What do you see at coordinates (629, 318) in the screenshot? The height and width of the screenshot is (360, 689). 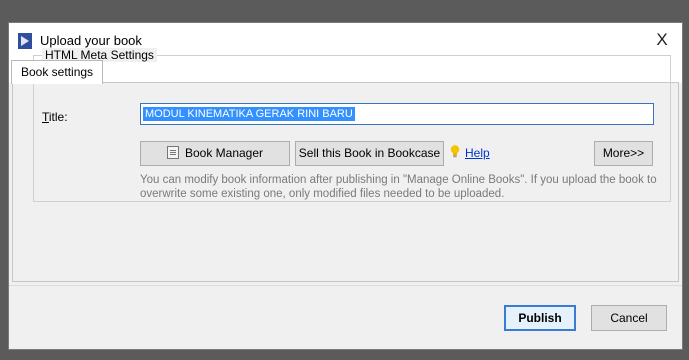 I see `cancel-button: Cancel` at bounding box center [629, 318].